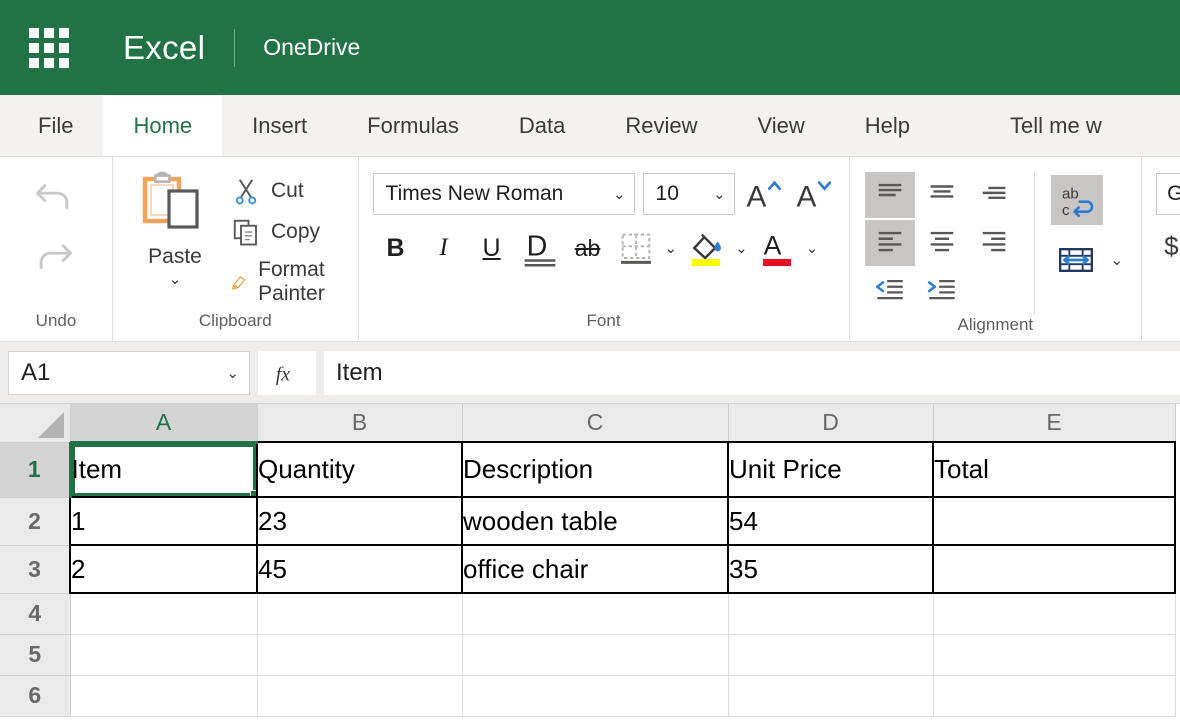 This screenshot has height=726, width=1180. I want to click on tab-insert: Insert, so click(279, 125).